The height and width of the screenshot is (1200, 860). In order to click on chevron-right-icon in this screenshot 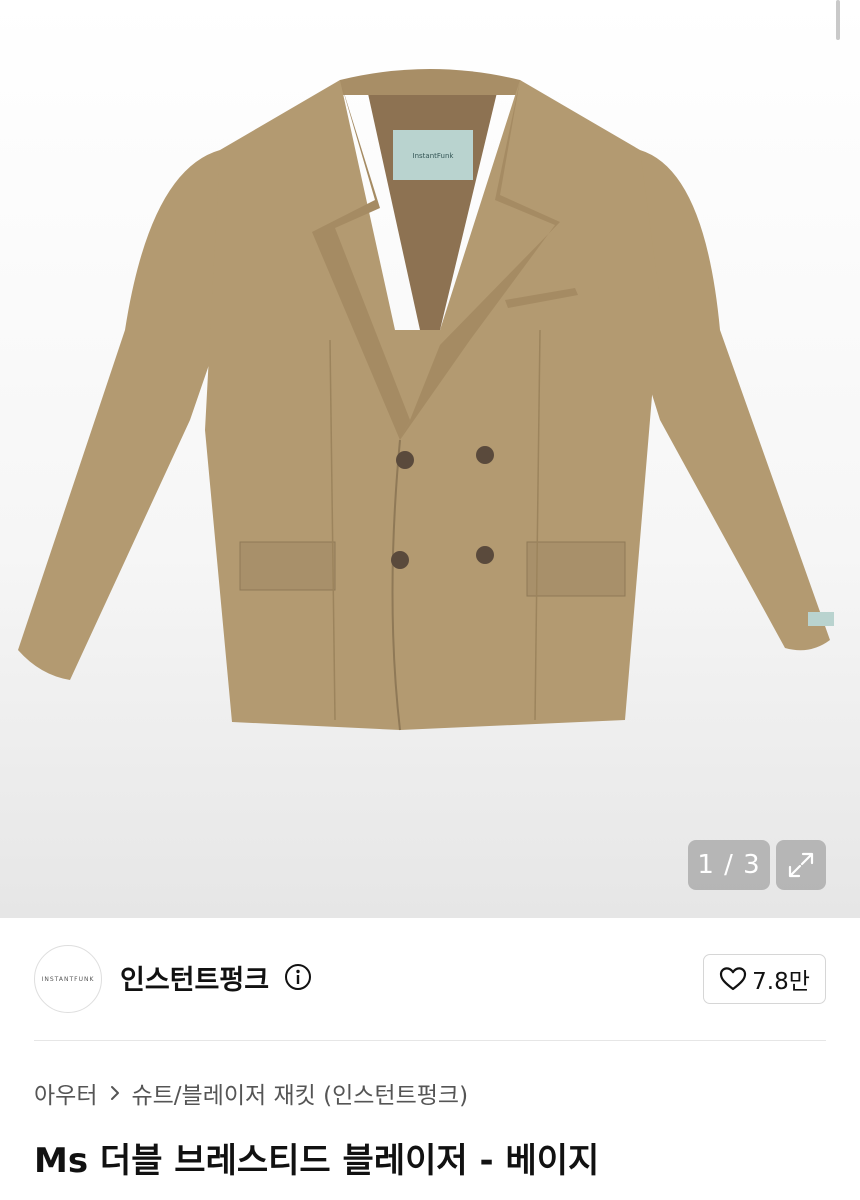, I will do `click(115, 1093)`.